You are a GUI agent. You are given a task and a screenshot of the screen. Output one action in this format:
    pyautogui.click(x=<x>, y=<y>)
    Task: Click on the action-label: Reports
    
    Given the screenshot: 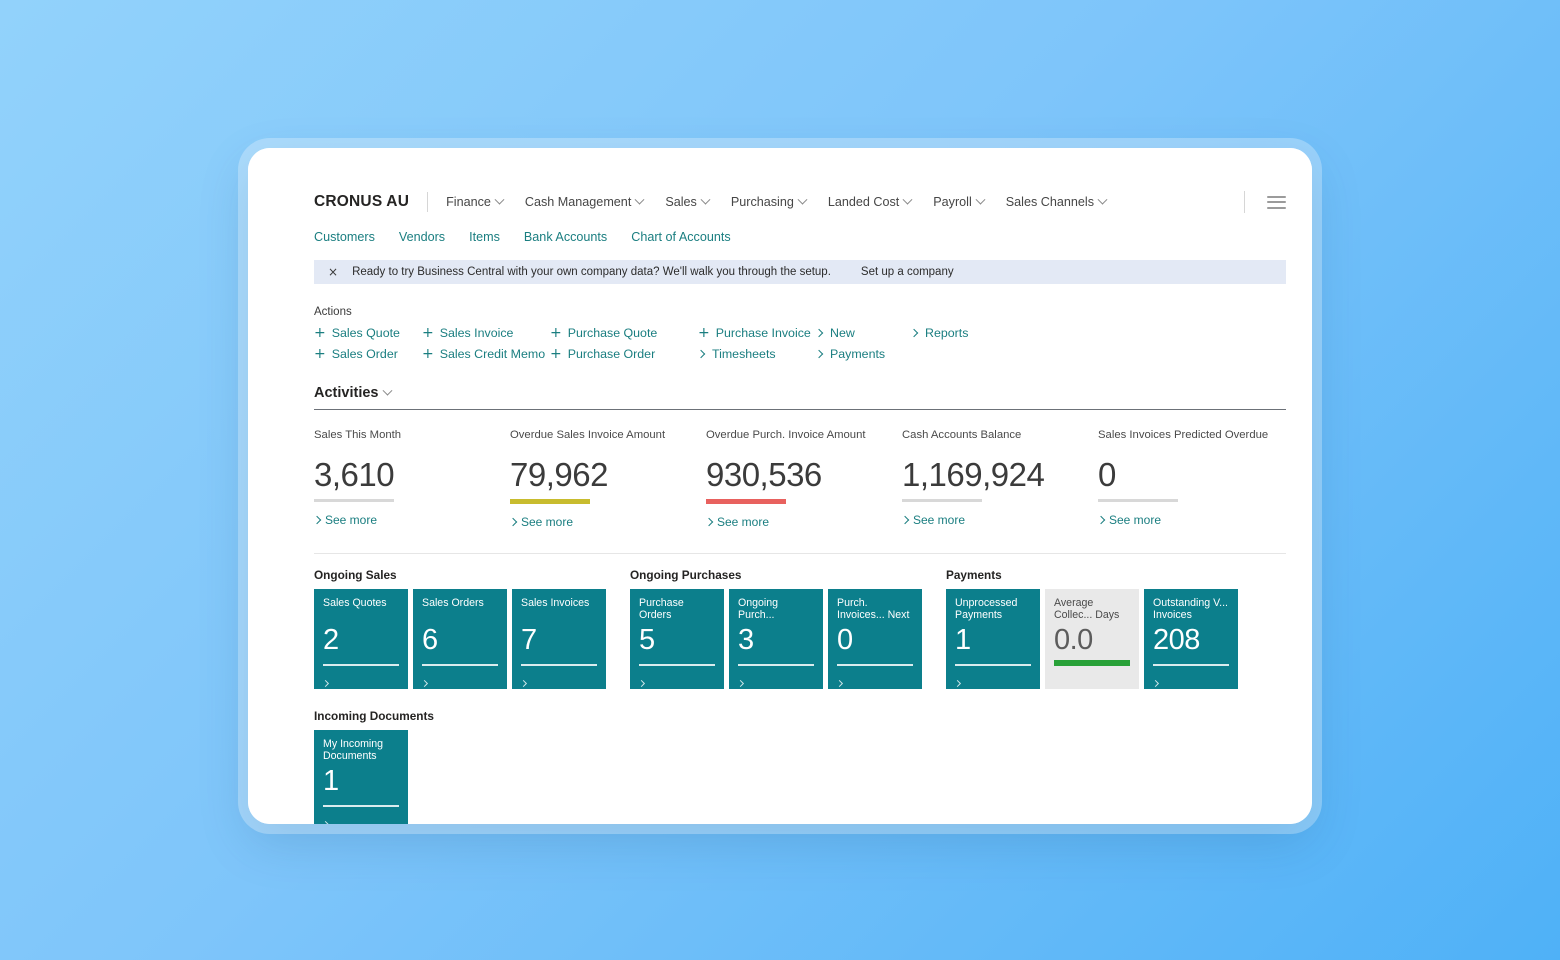 What is the action you would take?
    pyautogui.click(x=947, y=333)
    